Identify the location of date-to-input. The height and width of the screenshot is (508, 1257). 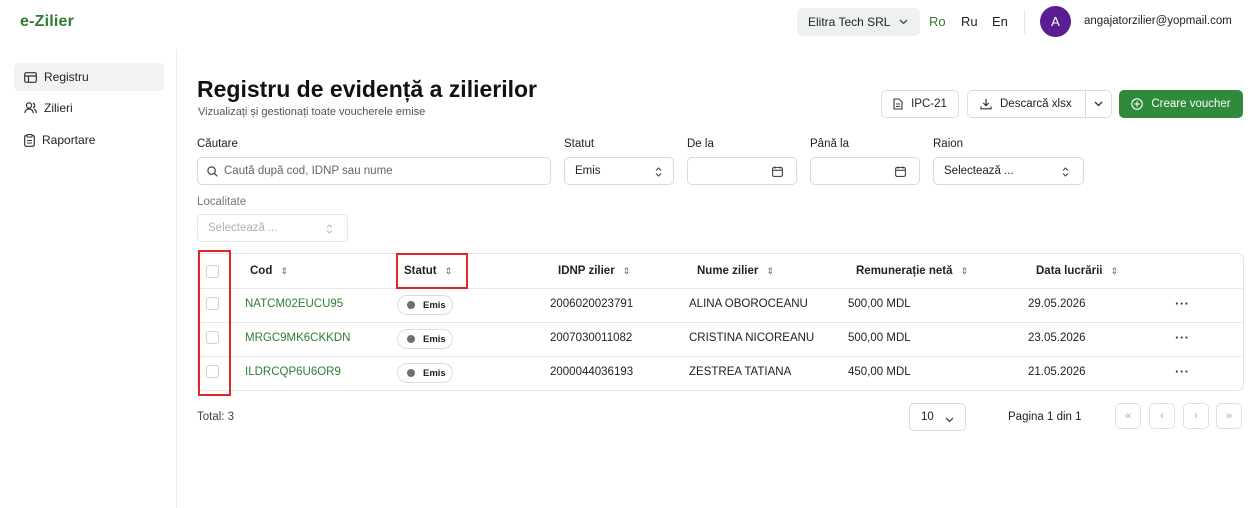
(865, 171).